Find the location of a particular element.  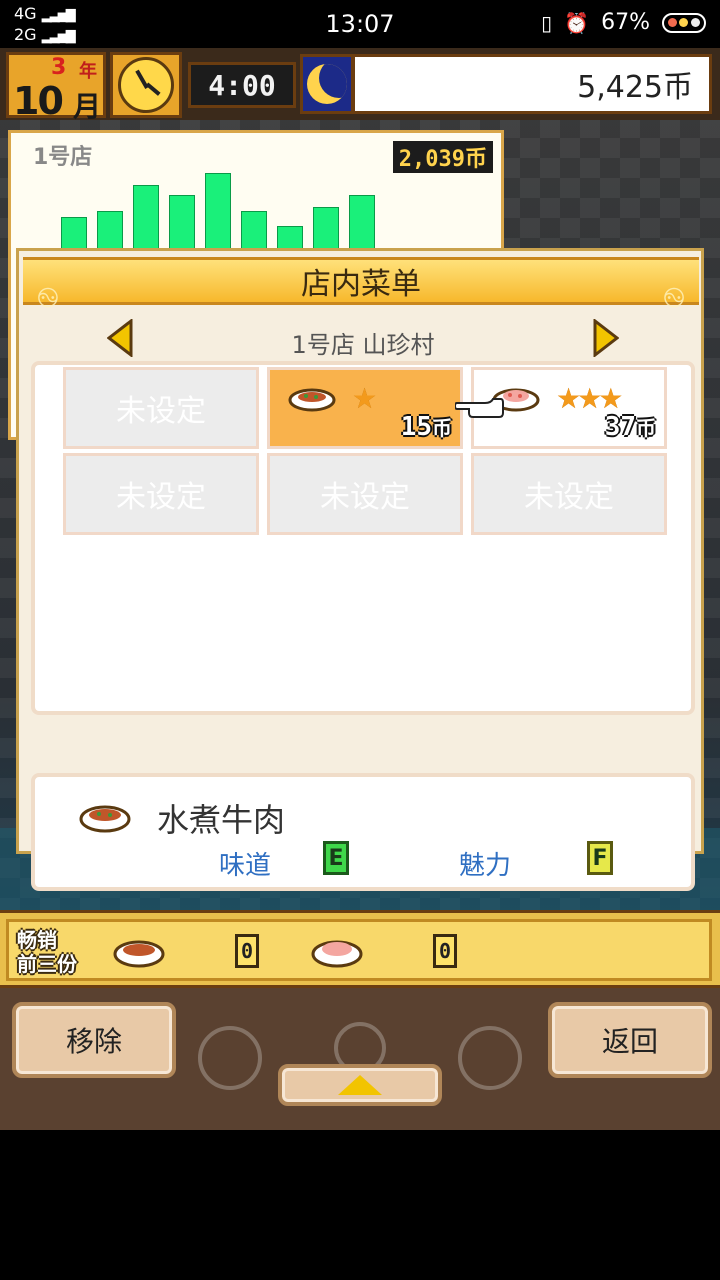

date-display: 3 年 10 月 is located at coordinates (56, 87).